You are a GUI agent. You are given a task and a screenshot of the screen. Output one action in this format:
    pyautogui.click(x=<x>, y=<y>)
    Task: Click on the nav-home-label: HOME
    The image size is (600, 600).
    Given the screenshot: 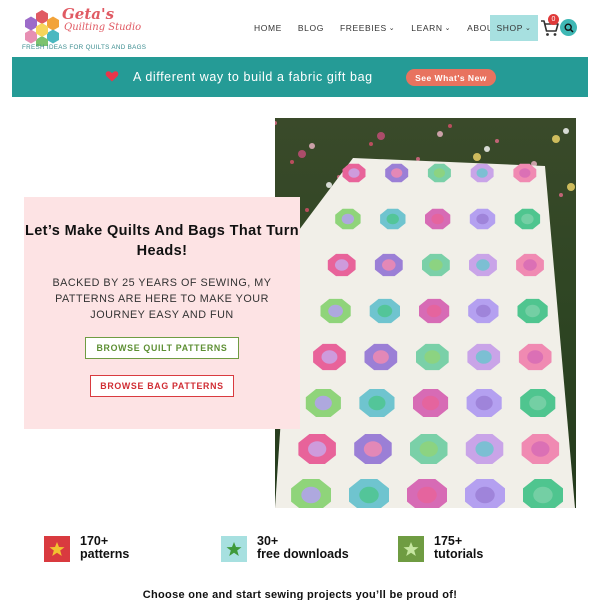 What is the action you would take?
    pyautogui.click(x=268, y=28)
    